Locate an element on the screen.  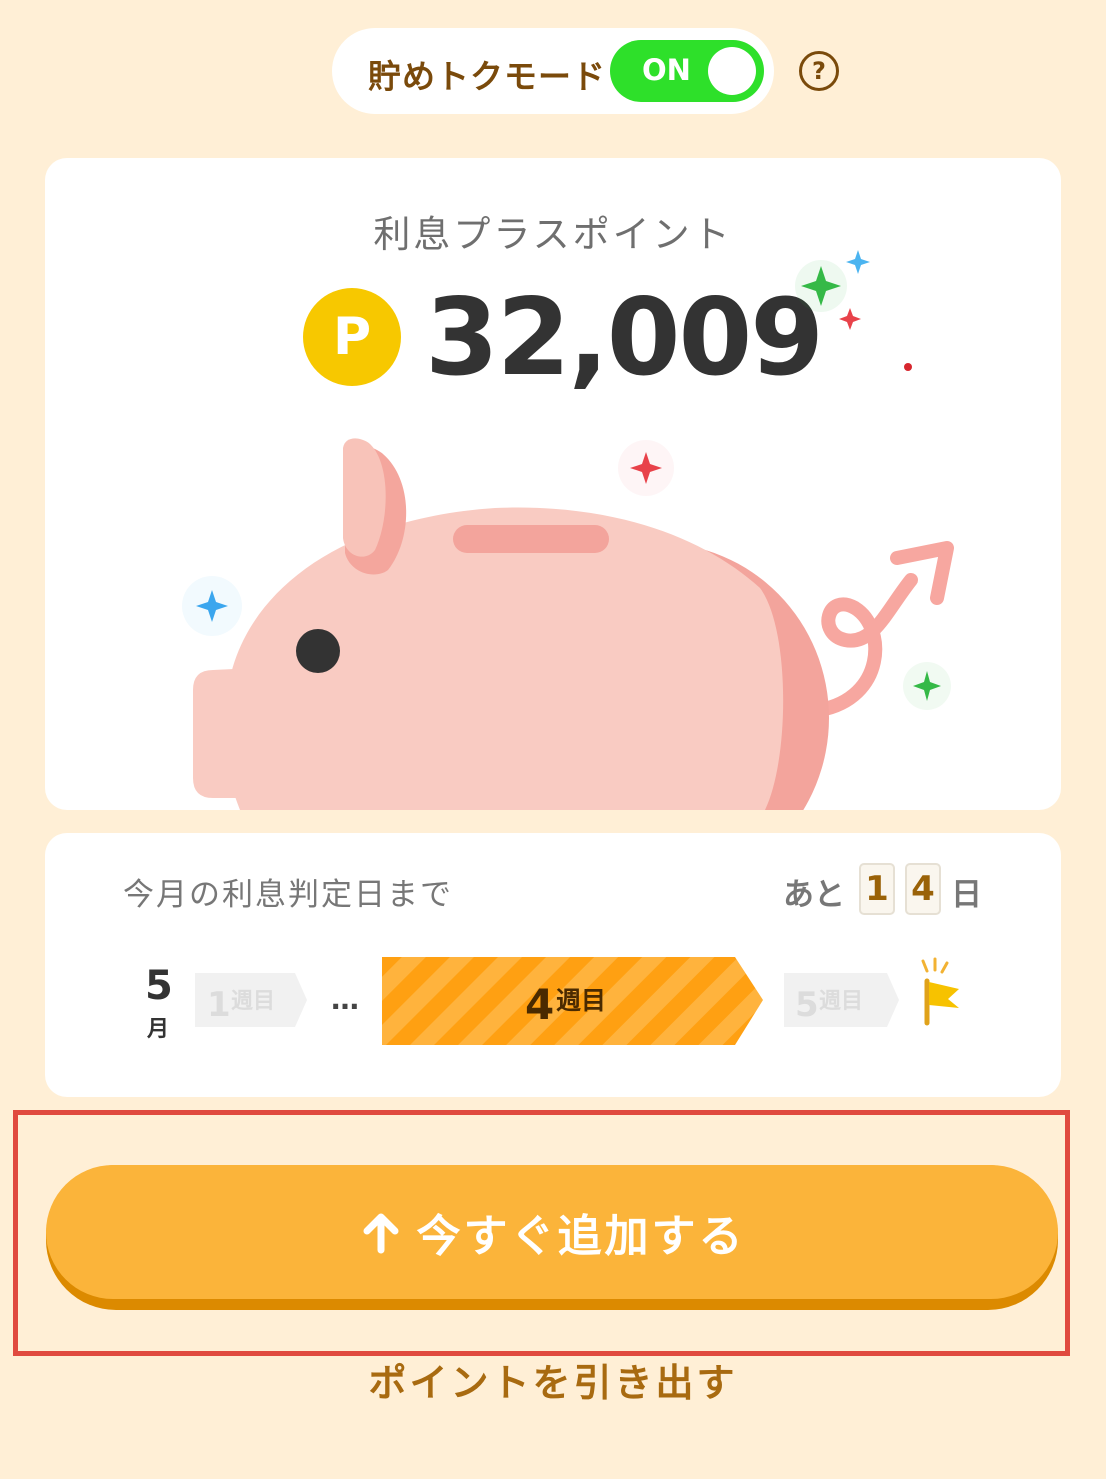
week-chip-current: 4 週目 is located at coordinates (572, 1001).